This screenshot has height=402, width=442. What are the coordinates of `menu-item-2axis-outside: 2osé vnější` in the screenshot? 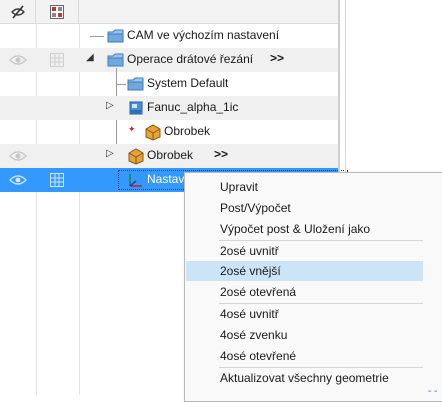 It's located at (304, 271).